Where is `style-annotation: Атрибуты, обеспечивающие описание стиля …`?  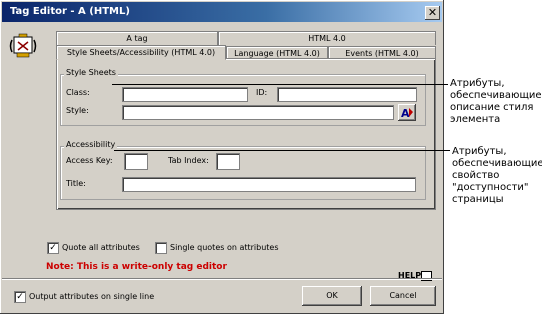
style-annotation: Атрибуты, обеспечивающие описание стиля … is located at coordinates (496, 102).